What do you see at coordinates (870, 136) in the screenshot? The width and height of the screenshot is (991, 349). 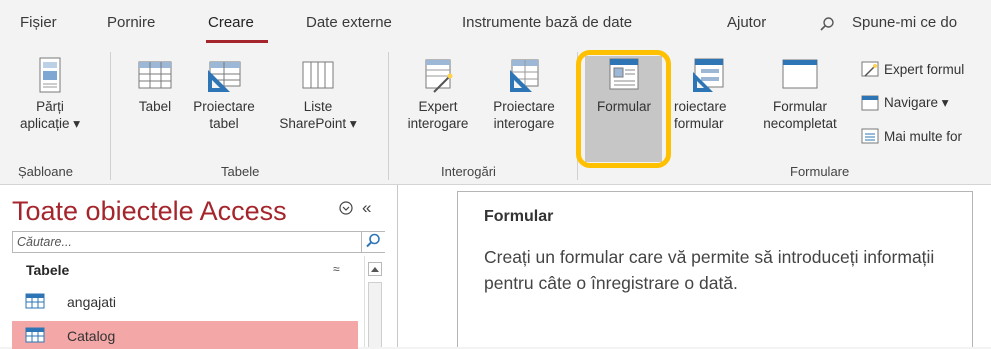 I see `more-forms-icon` at bounding box center [870, 136].